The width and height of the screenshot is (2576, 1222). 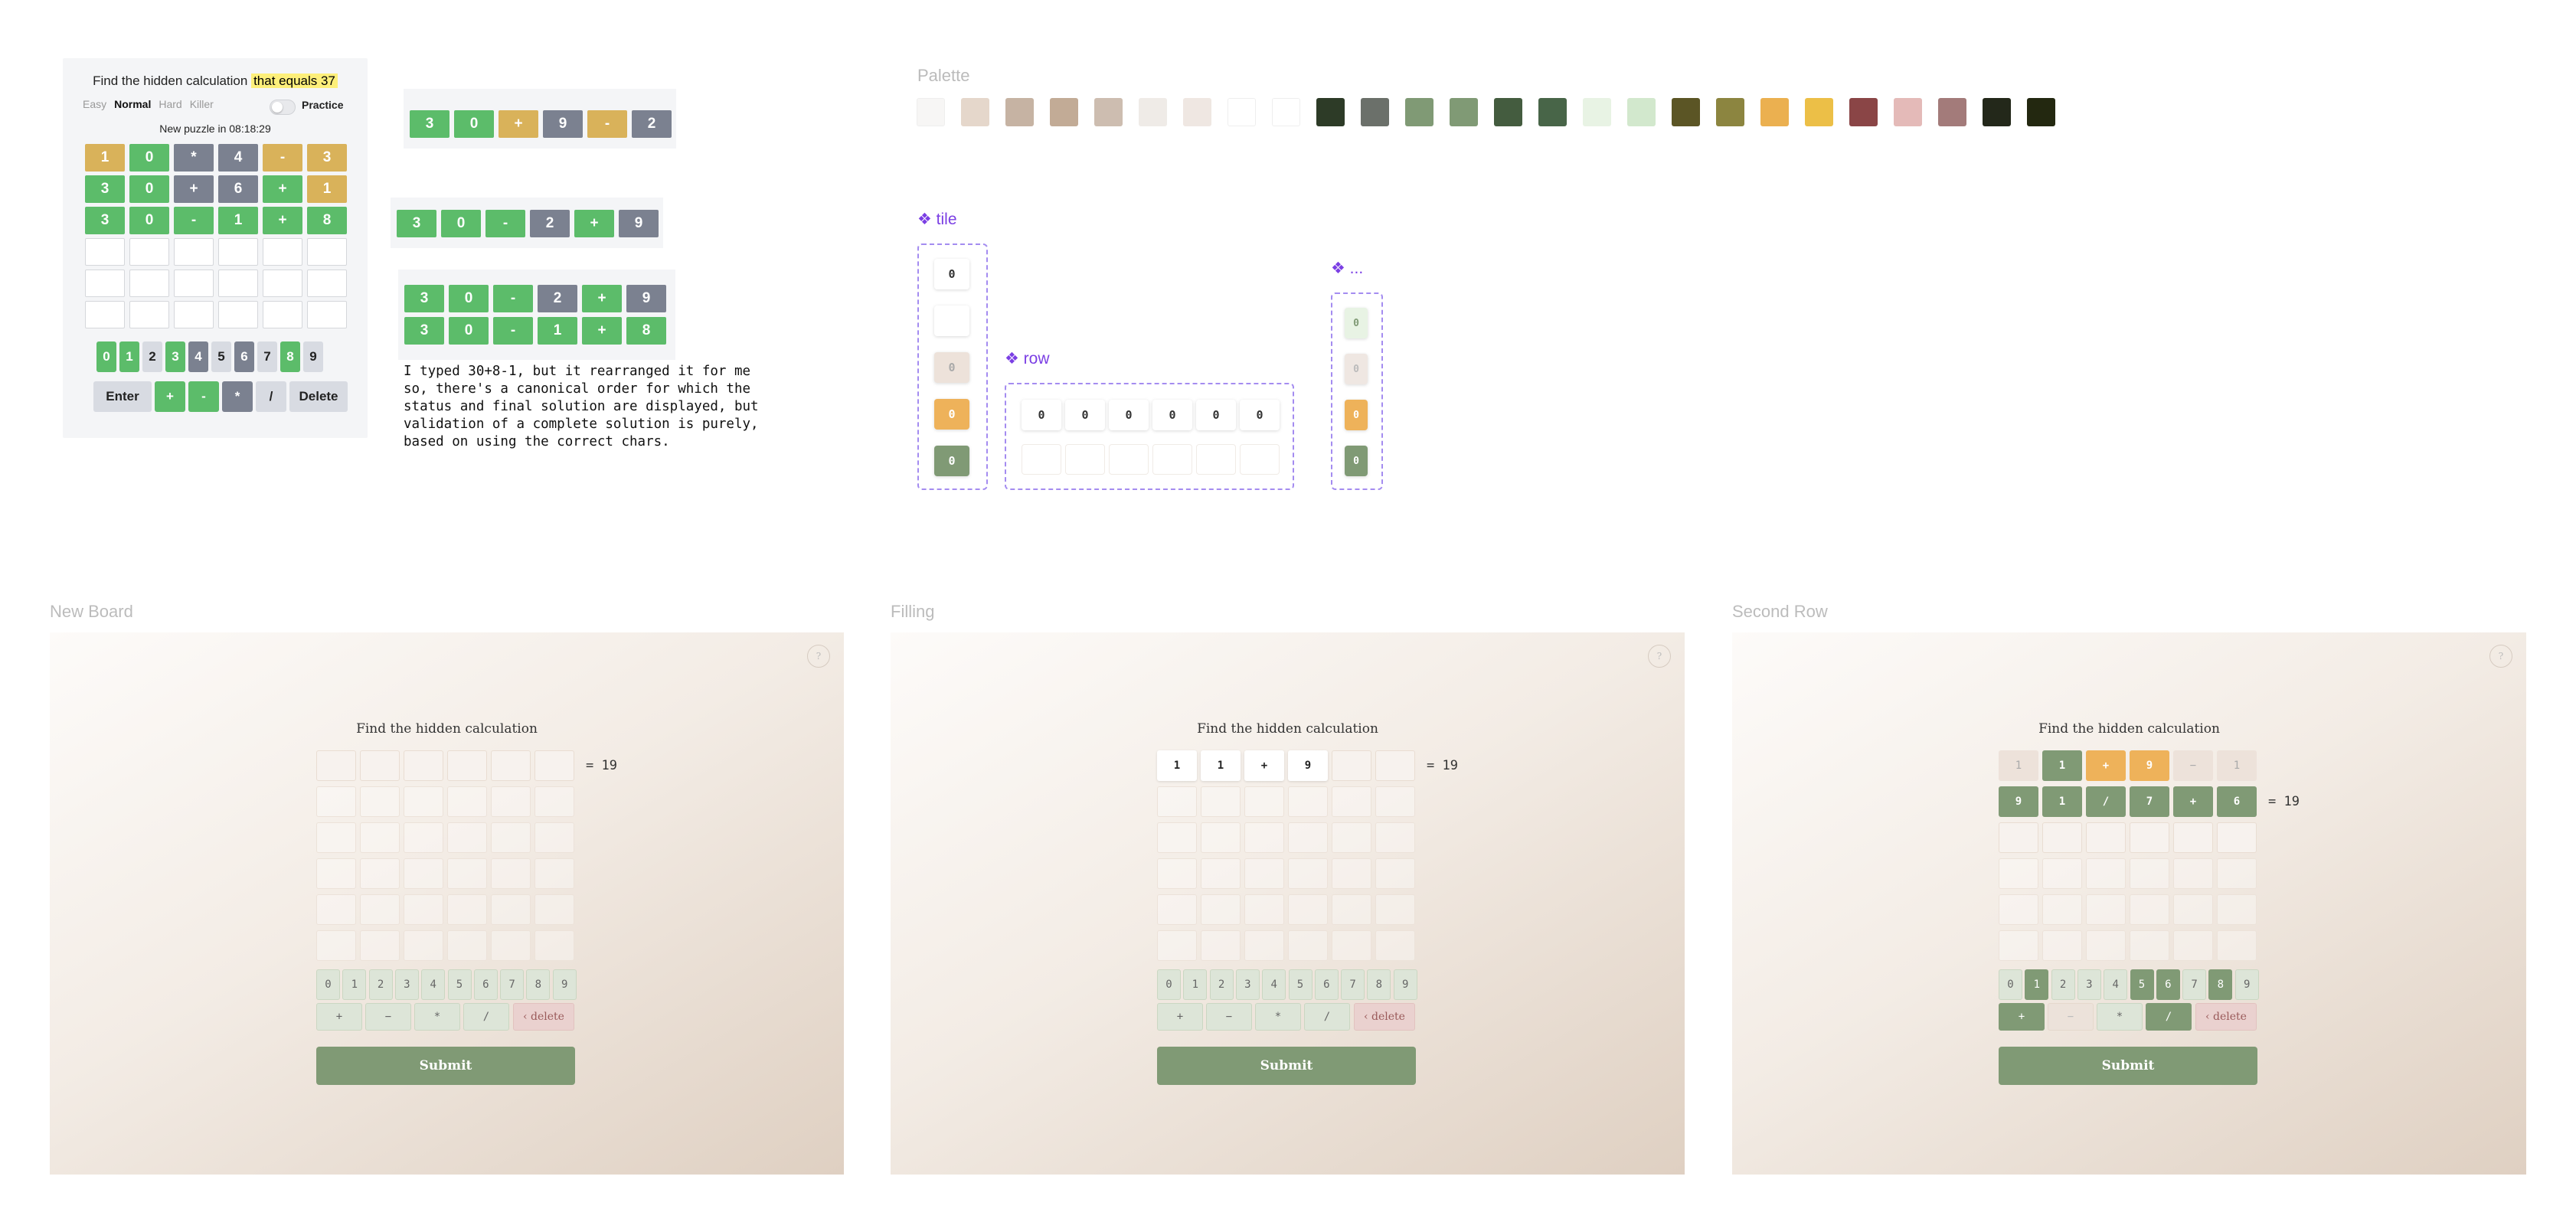 What do you see at coordinates (290, 356) in the screenshot?
I see `digit-key-8: 8` at bounding box center [290, 356].